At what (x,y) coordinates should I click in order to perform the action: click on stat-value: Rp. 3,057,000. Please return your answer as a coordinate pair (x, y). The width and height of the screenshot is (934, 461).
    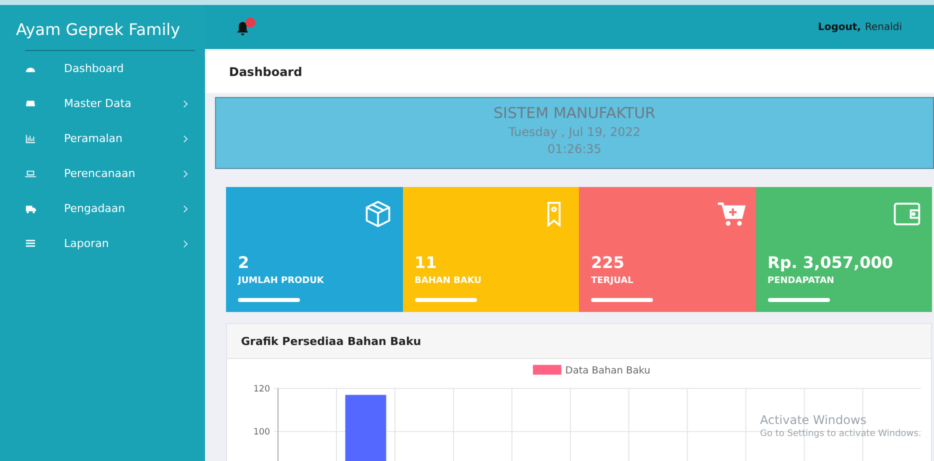
    Looking at the image, I should click on (831, 262).